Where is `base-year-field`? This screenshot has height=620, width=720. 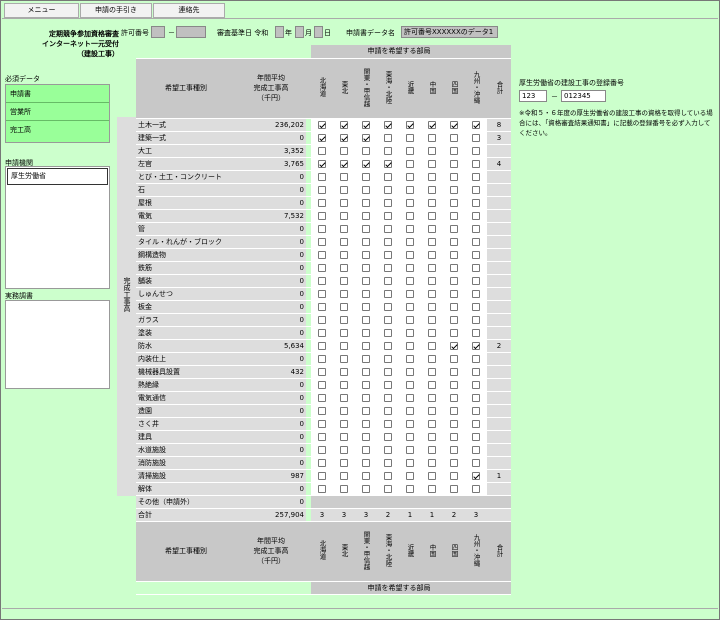 base-year-field is located at coordinates (279, 32).